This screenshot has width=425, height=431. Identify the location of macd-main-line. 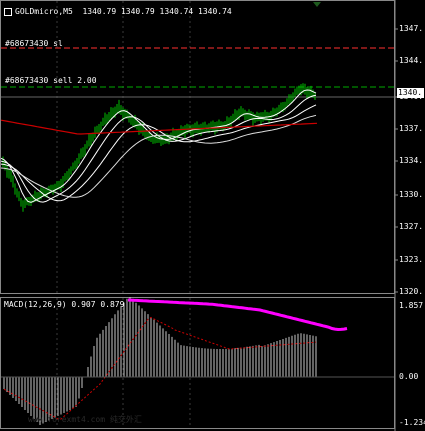
(237, 315).